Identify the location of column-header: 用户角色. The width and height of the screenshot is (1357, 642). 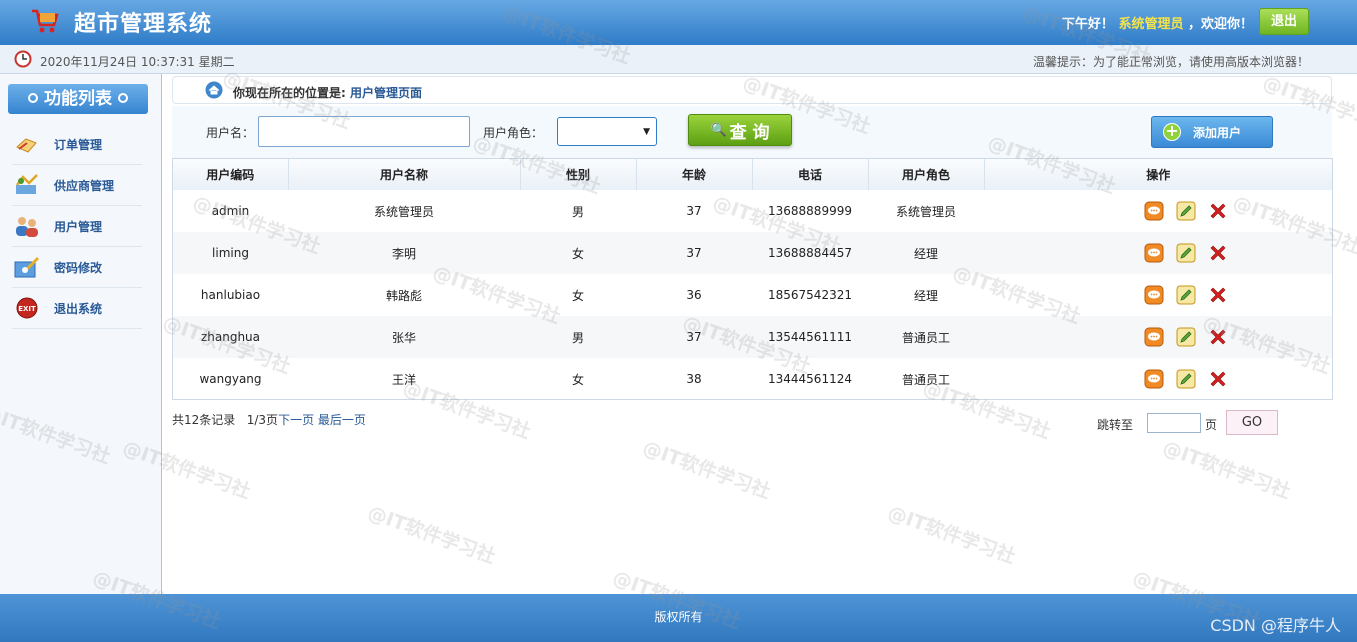
(926, 174).